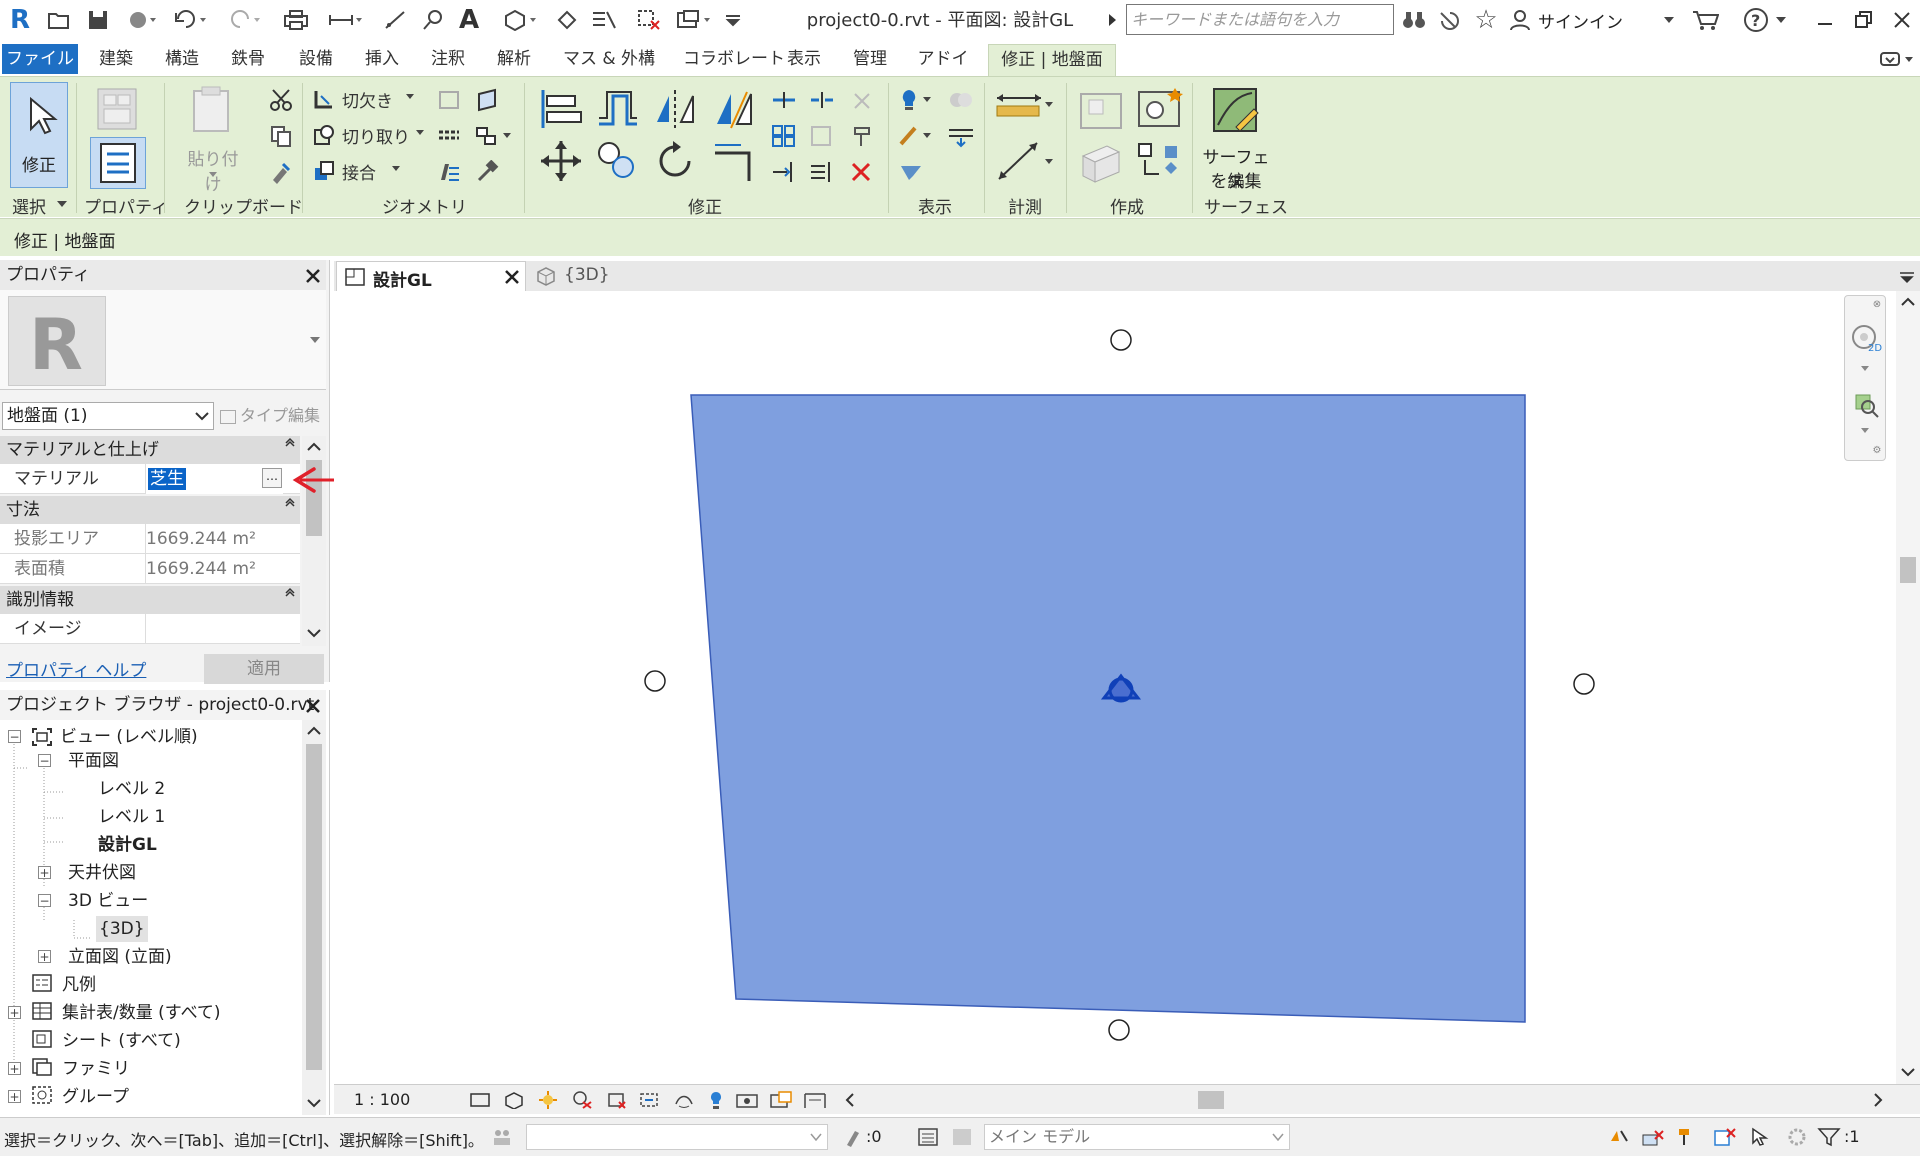 This screenshot has width=1920, height=1156. I want to click on tree-item-level-2: レベル 2, so click(131, 789).